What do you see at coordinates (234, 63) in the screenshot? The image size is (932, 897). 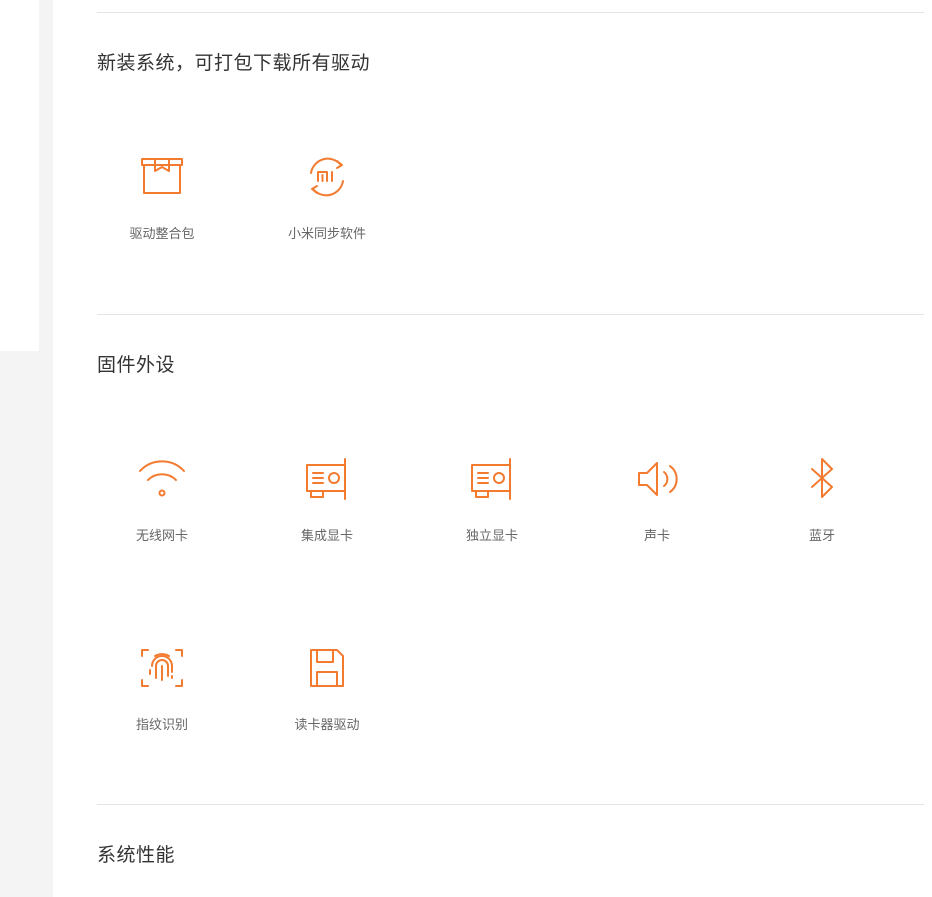 I see `section-title: 新装系统，可打包下载所有驱动` at bounding box center [234, 63].